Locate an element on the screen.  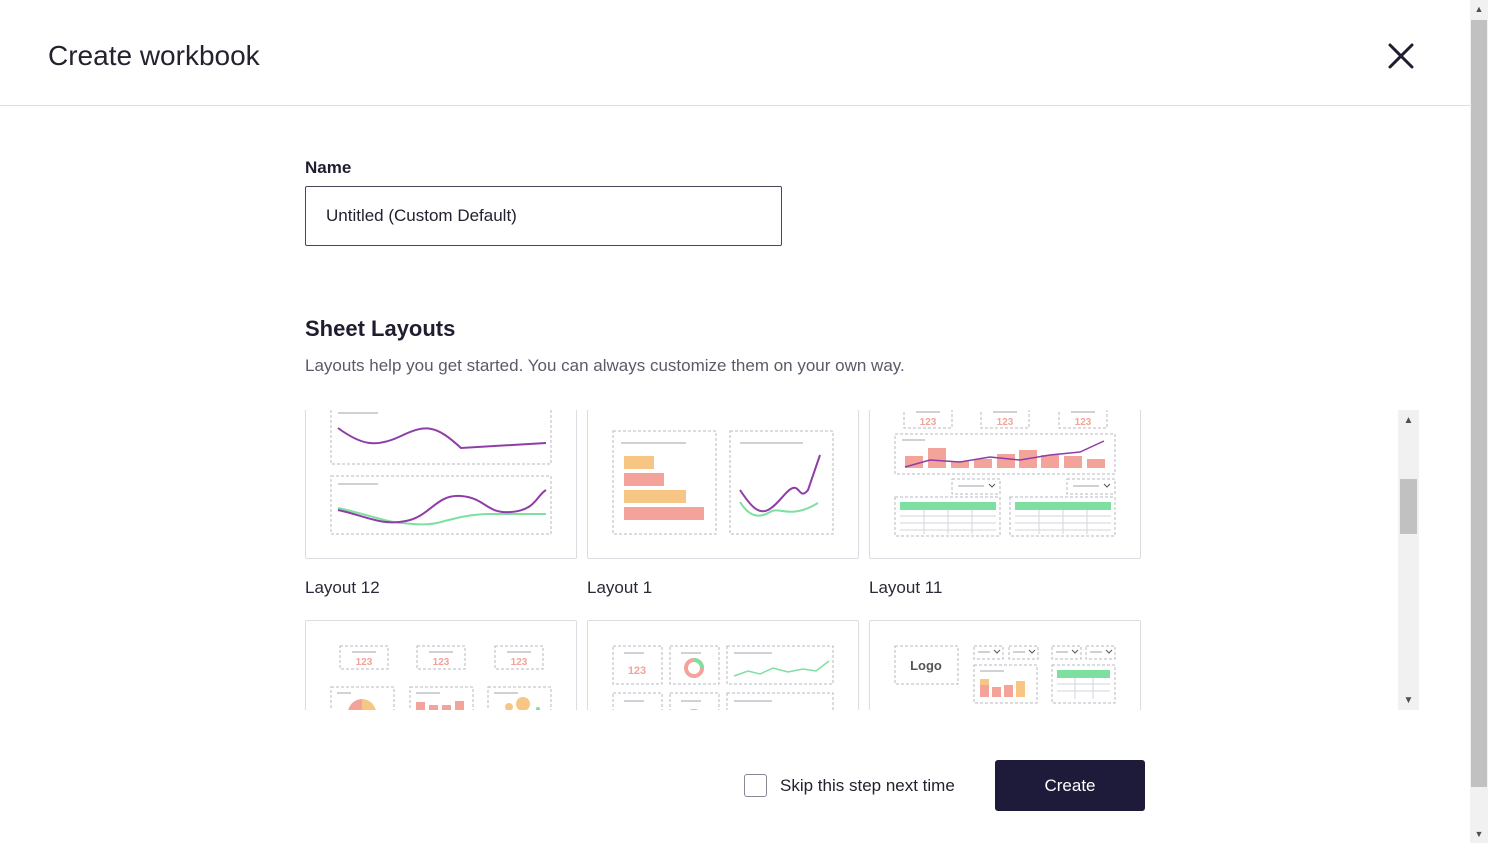
layouts-scrollbar-thumb is located at coordinates (1408, 506).